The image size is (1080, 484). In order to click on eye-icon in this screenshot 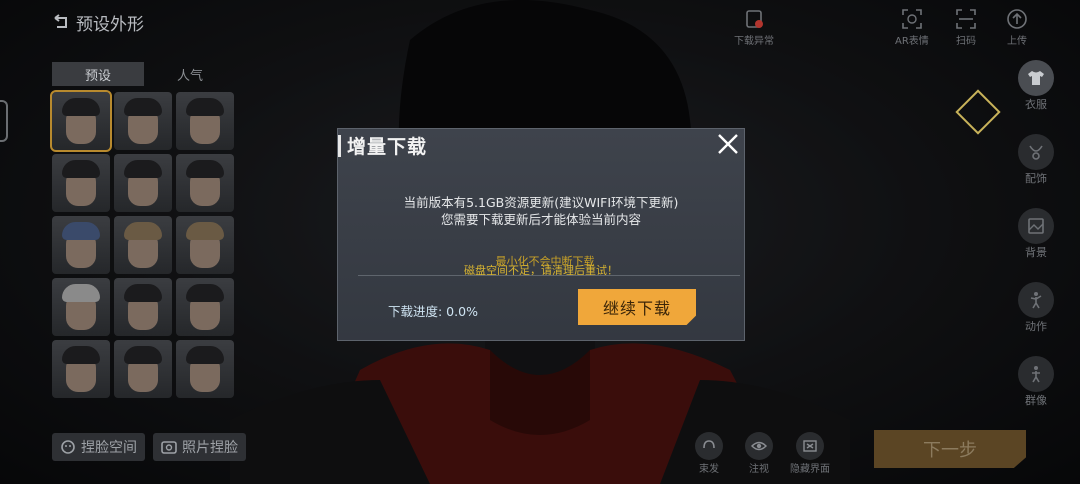, I will do `click(759, 446)`.